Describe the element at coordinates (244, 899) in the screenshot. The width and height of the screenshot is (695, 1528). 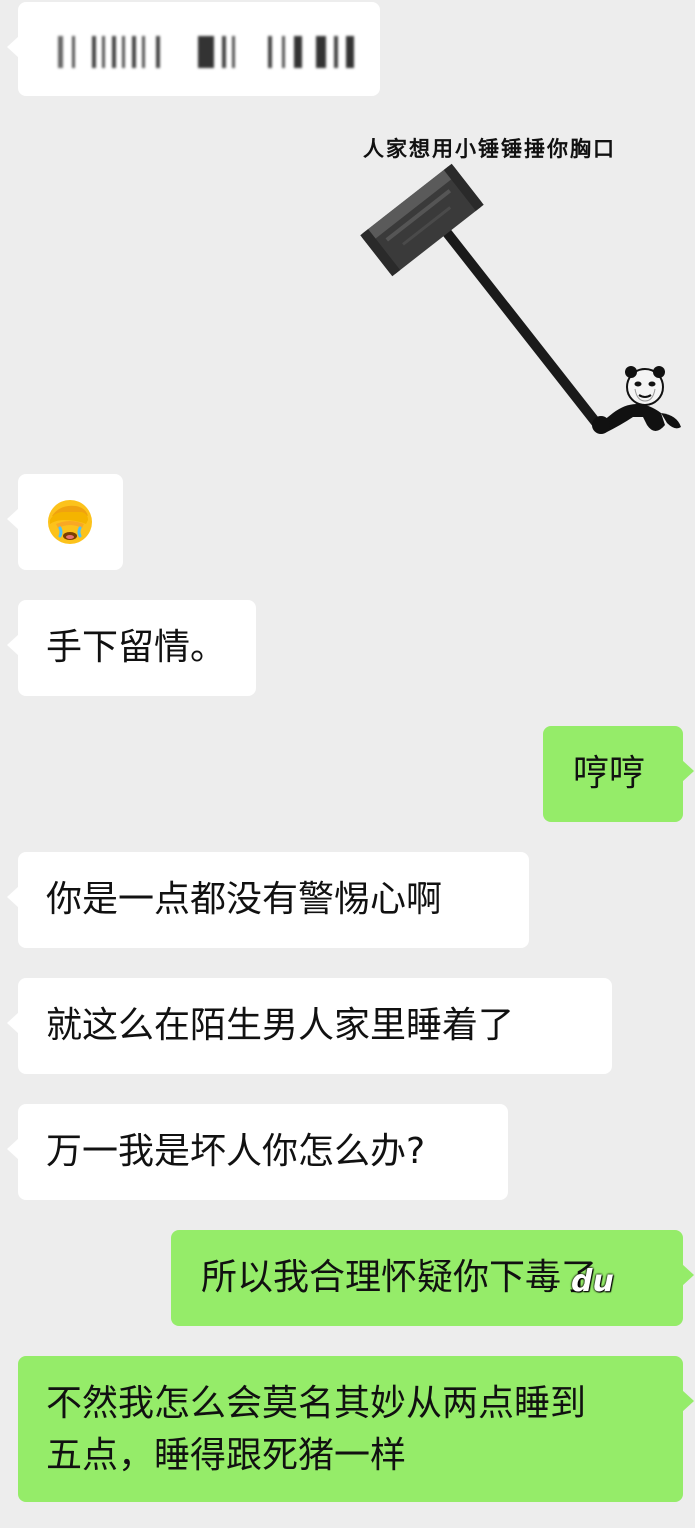
I see `message-text: 你是一点都没有警惕心啊` at that location.